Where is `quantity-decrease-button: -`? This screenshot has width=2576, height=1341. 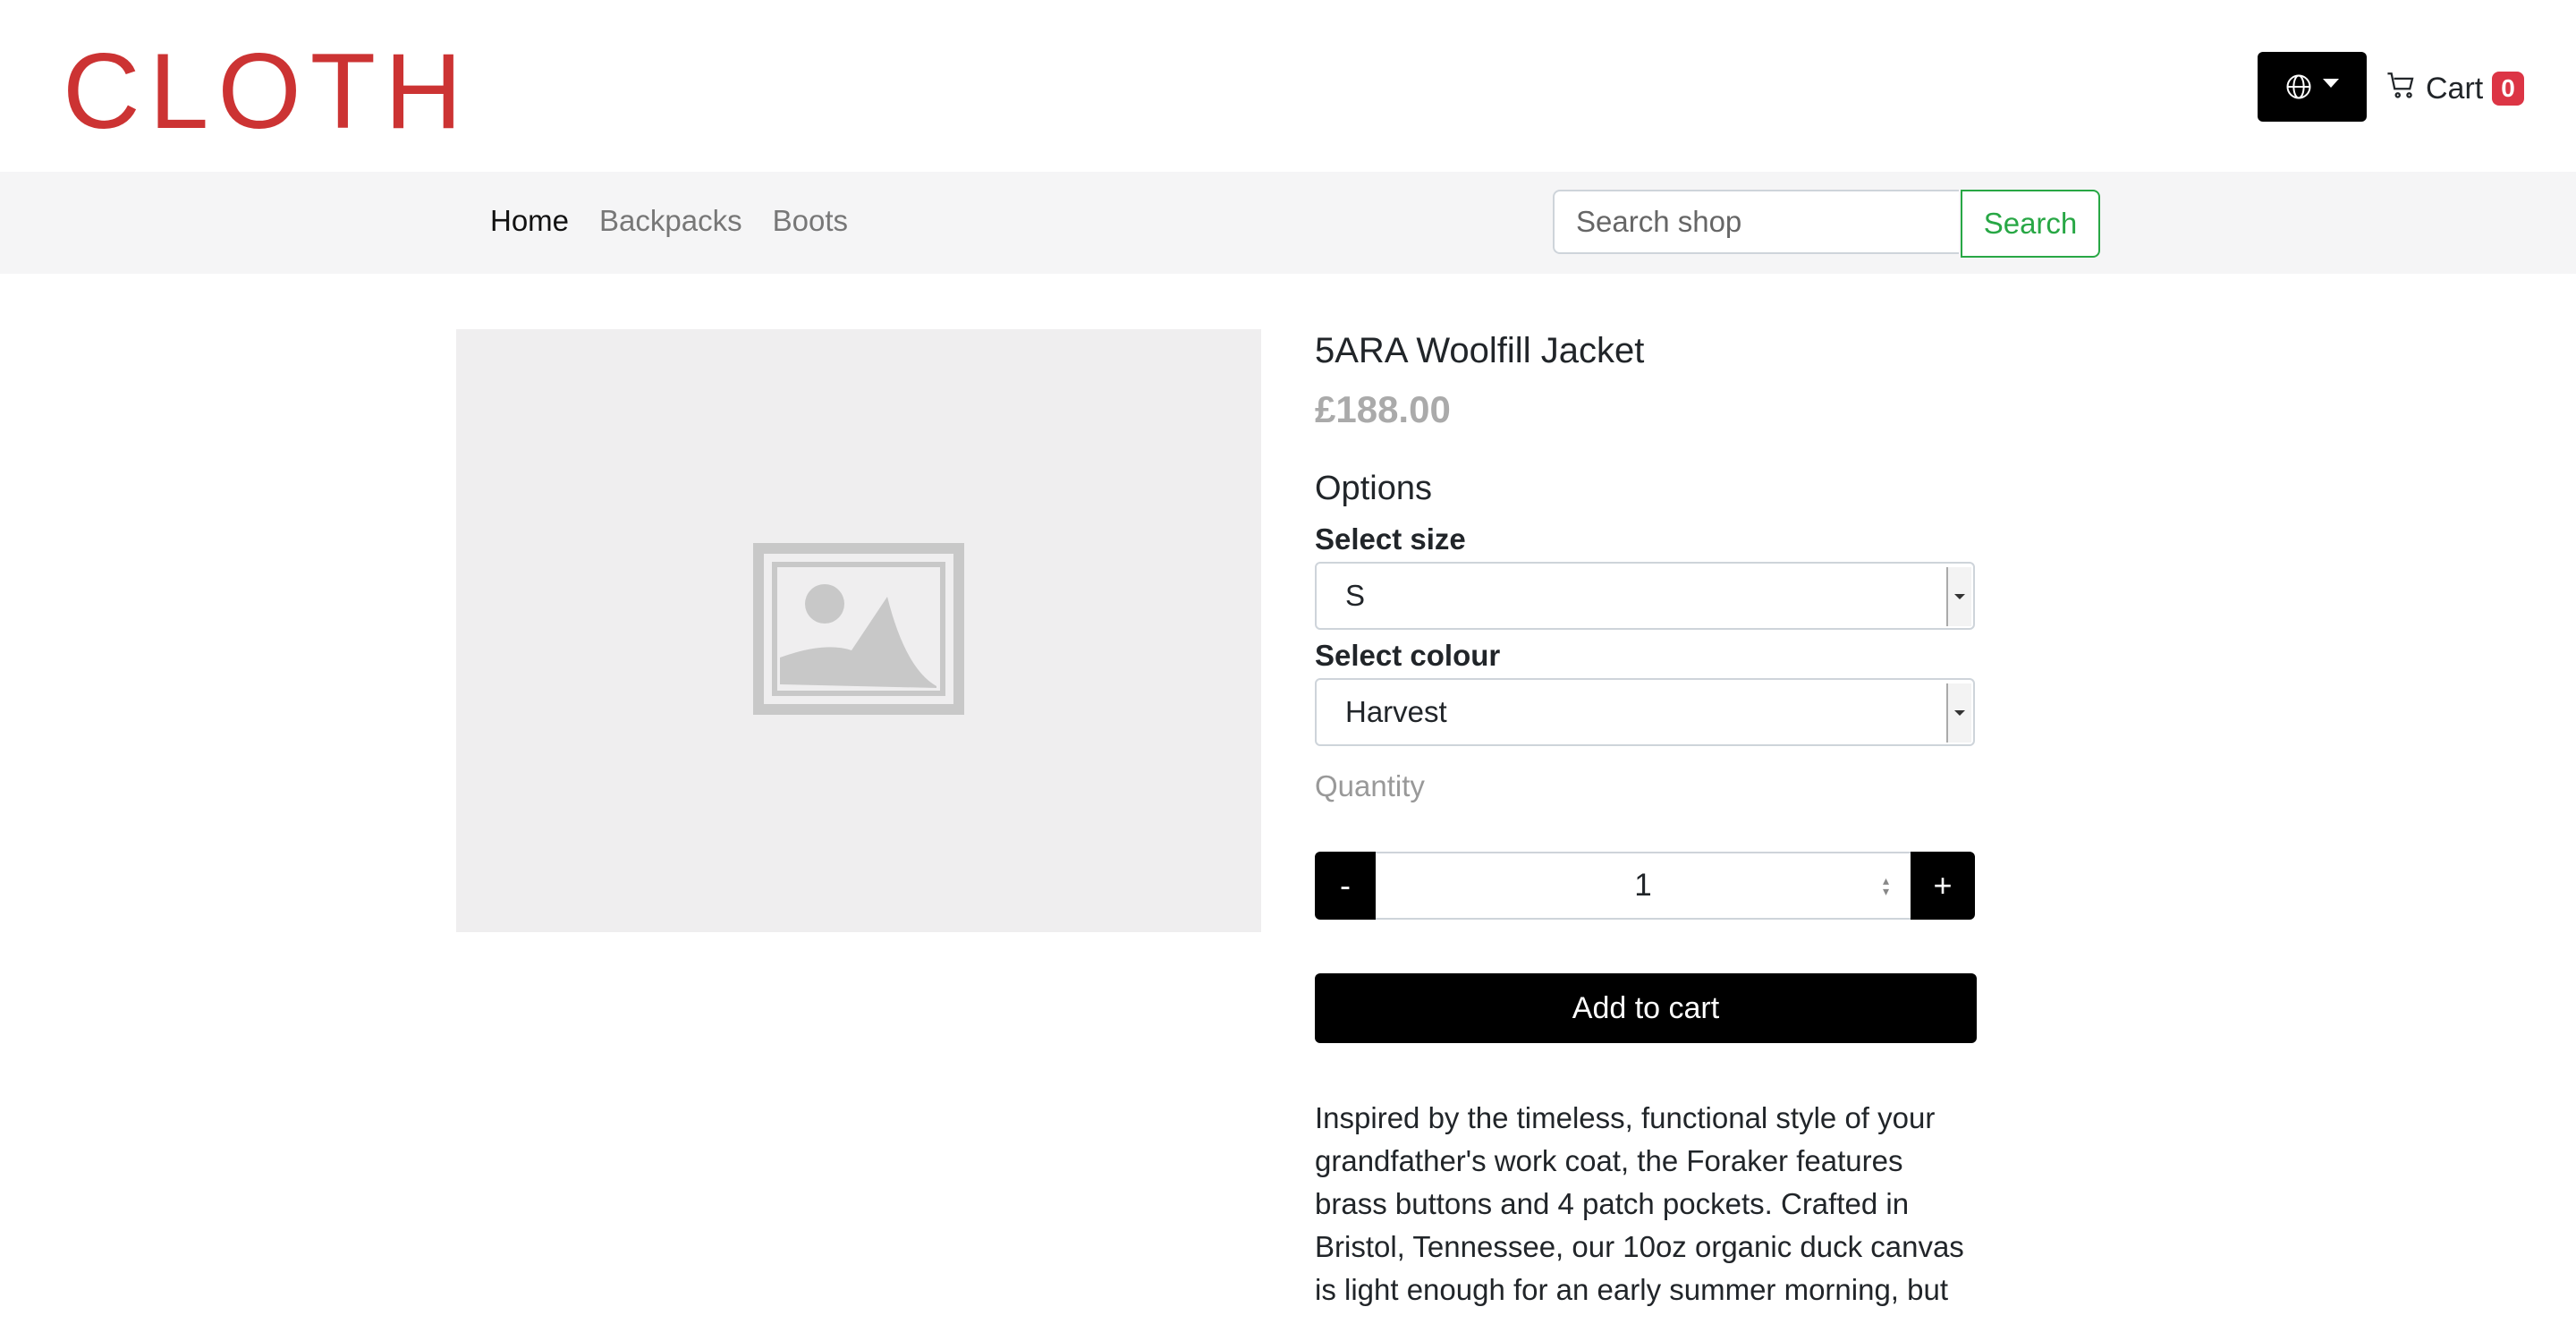
quantity-decrease-button: - is located at coordinates (1345, 886).